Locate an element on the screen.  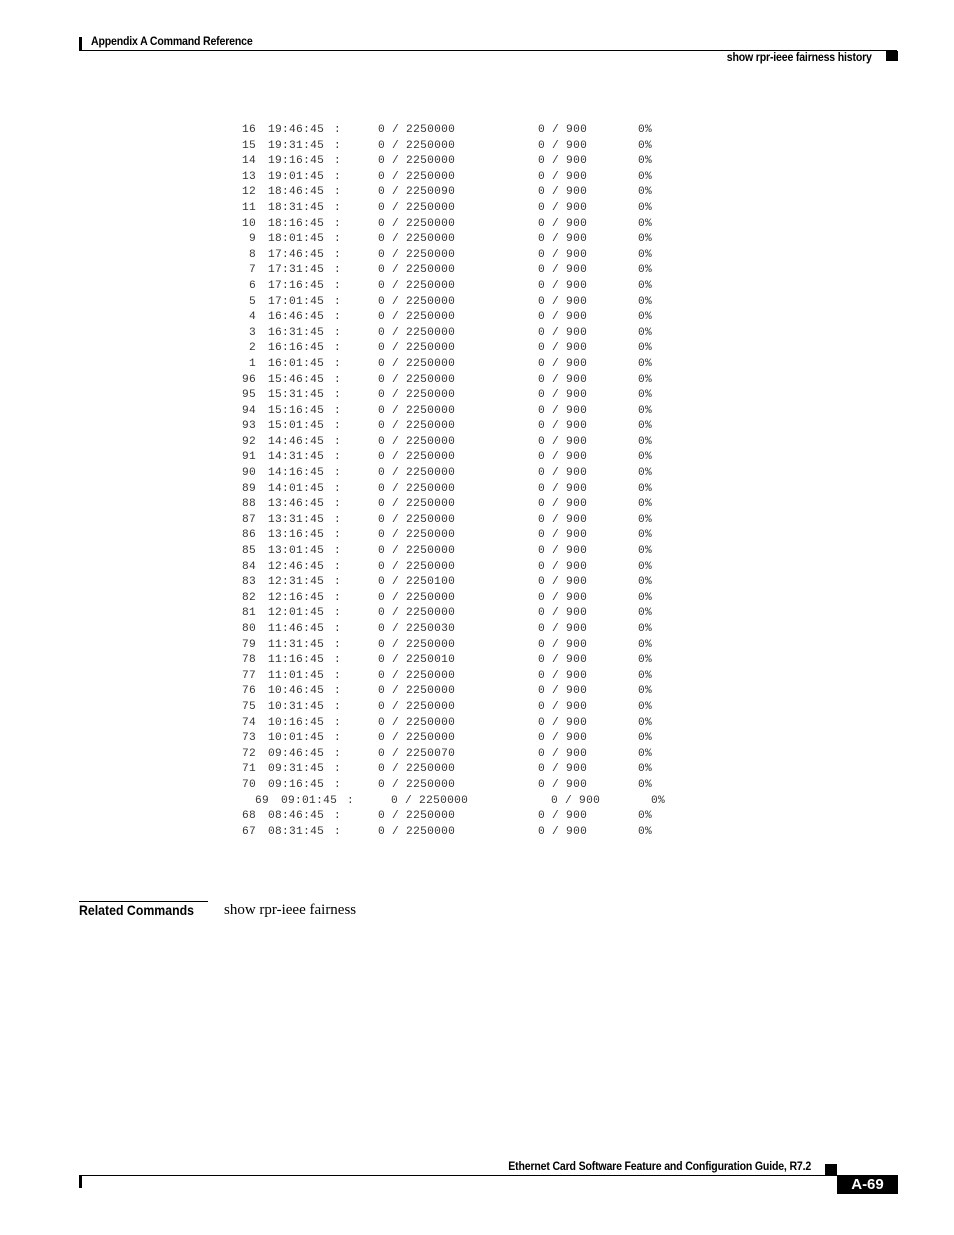
row-index: 9 is located at coordinates (252, 239).